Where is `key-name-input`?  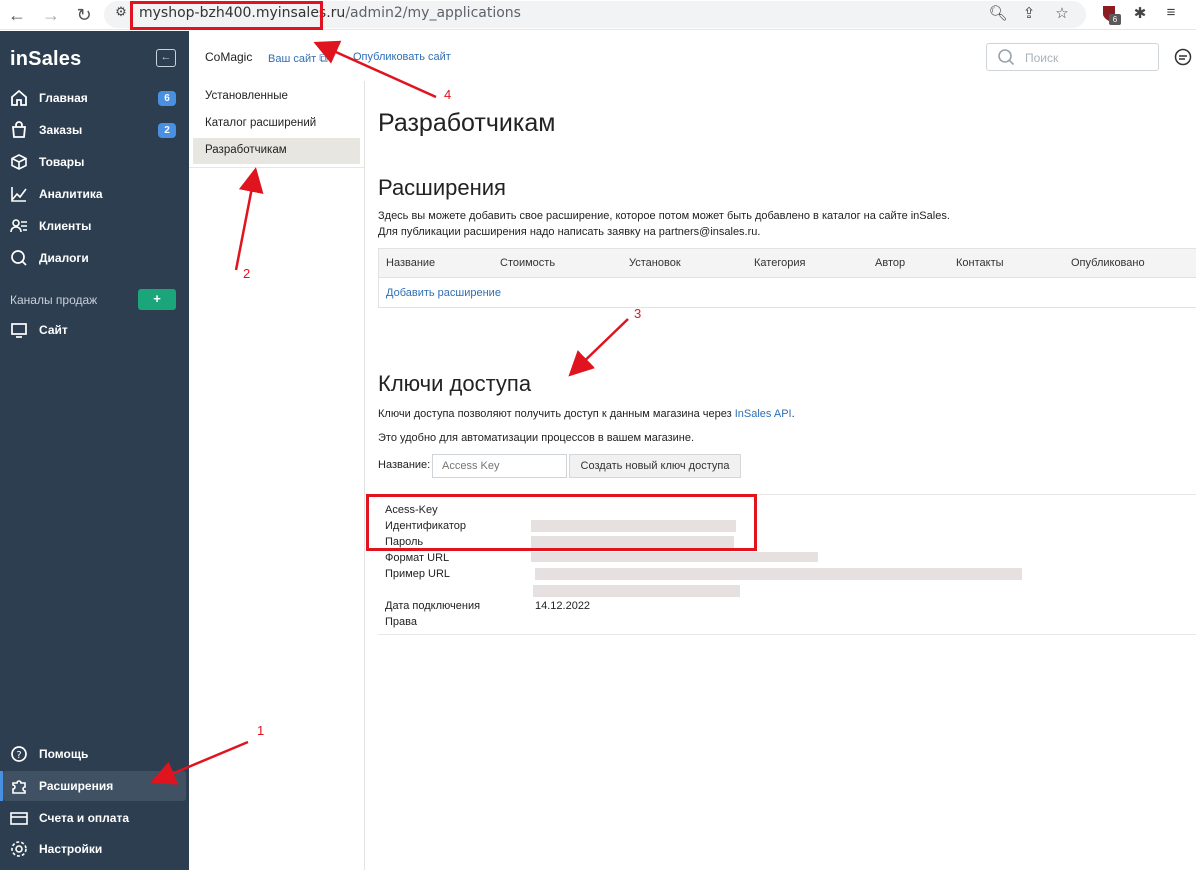 key-name-input is located at coordinates (499, 466).